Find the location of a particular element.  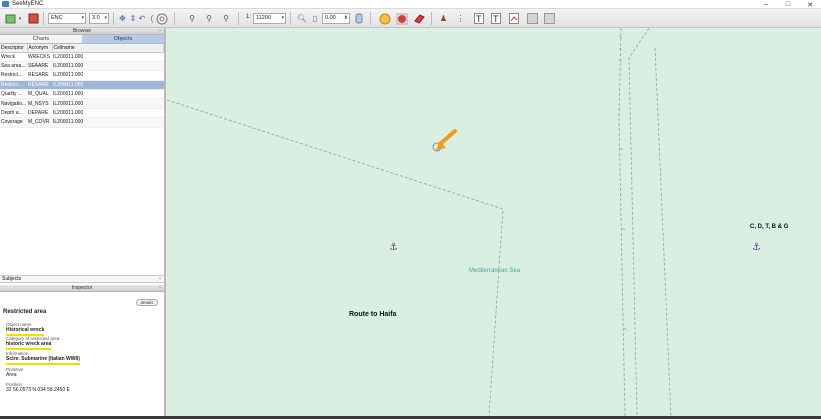

search-icon: 🔍︎ is located at coordinates (302, 18).